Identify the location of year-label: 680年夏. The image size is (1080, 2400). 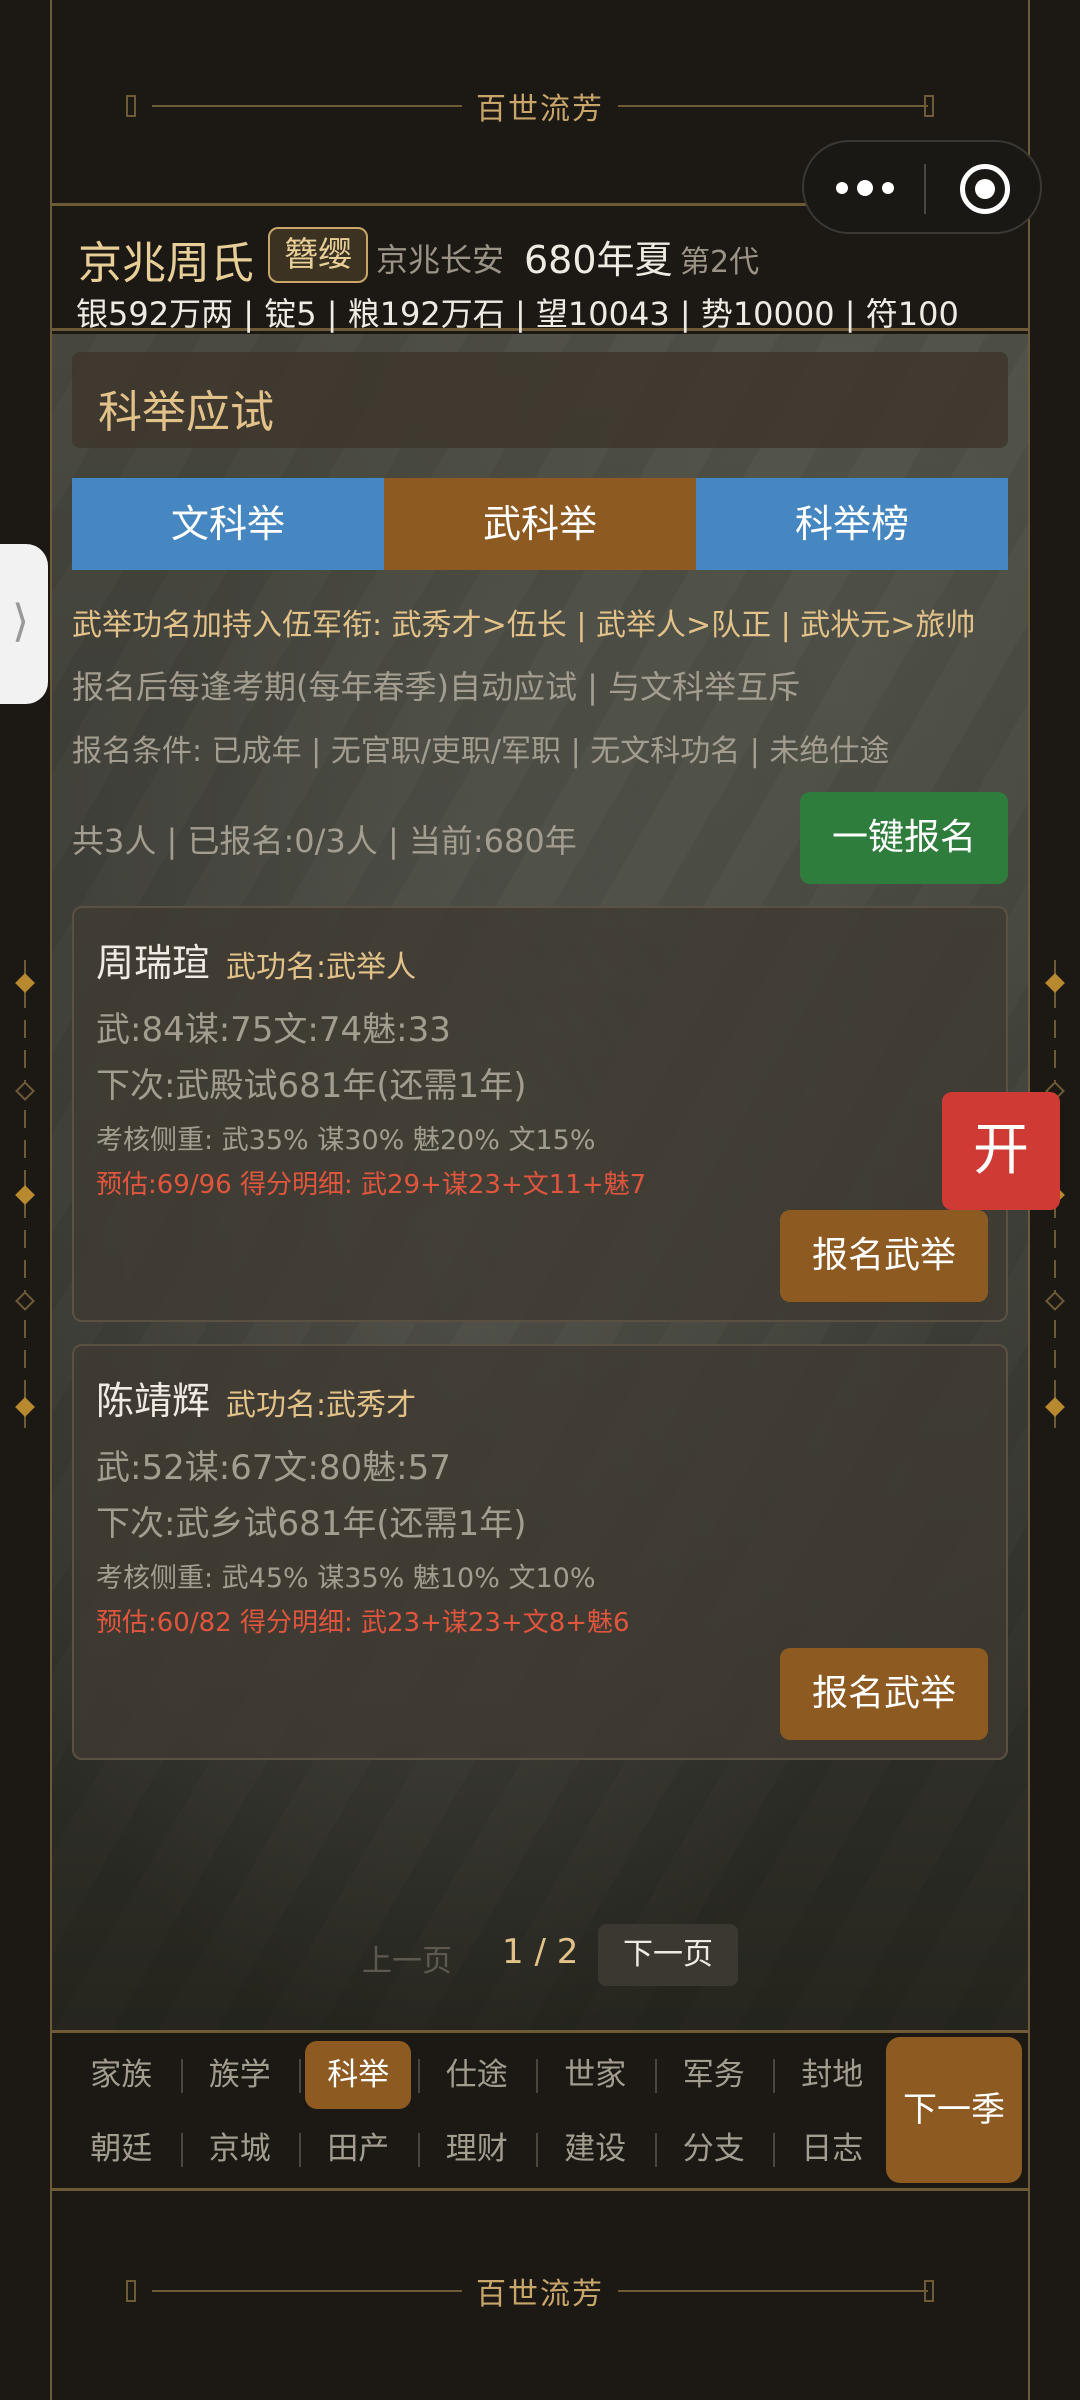
(598, 260).